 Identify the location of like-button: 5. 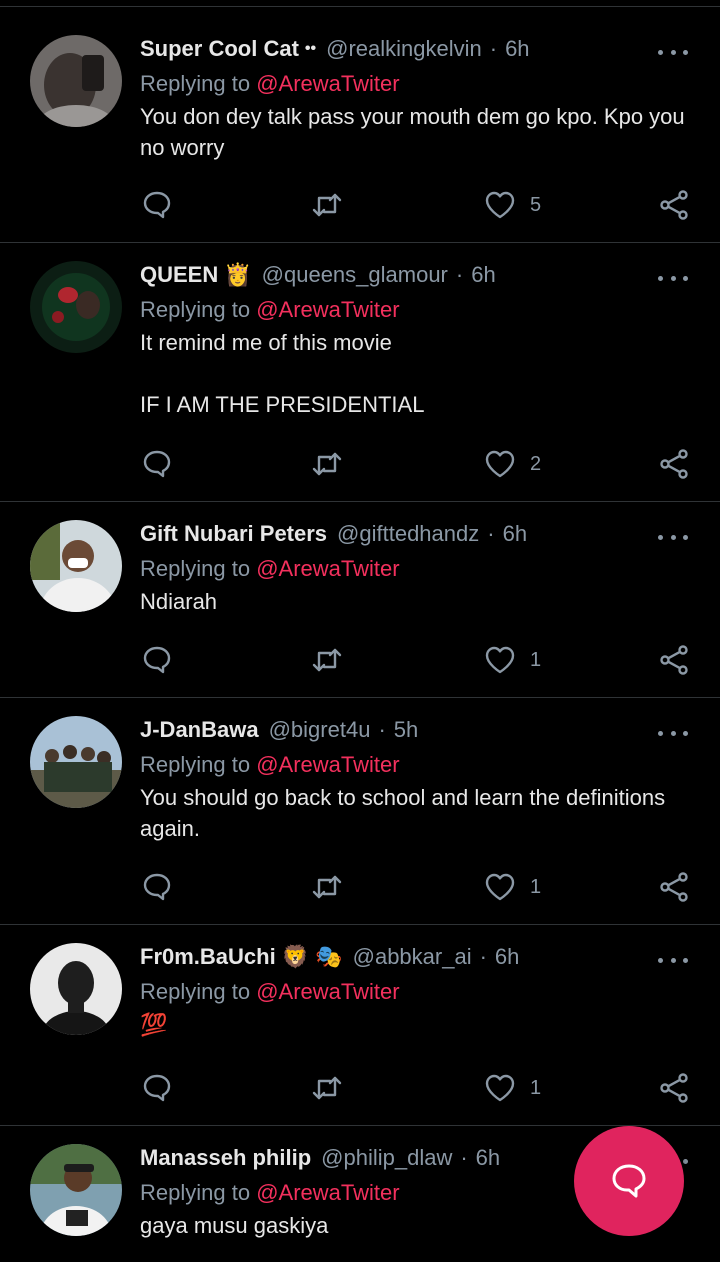
(512, 205).